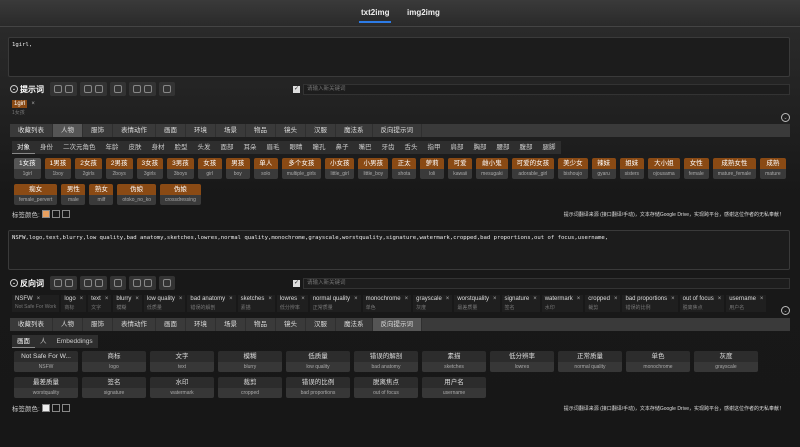 The height and width of the screenshot is (447, 800). Describe the element at coordinates (546, 89) in the screenshot. I see `prompt-keyword-input` at that location.